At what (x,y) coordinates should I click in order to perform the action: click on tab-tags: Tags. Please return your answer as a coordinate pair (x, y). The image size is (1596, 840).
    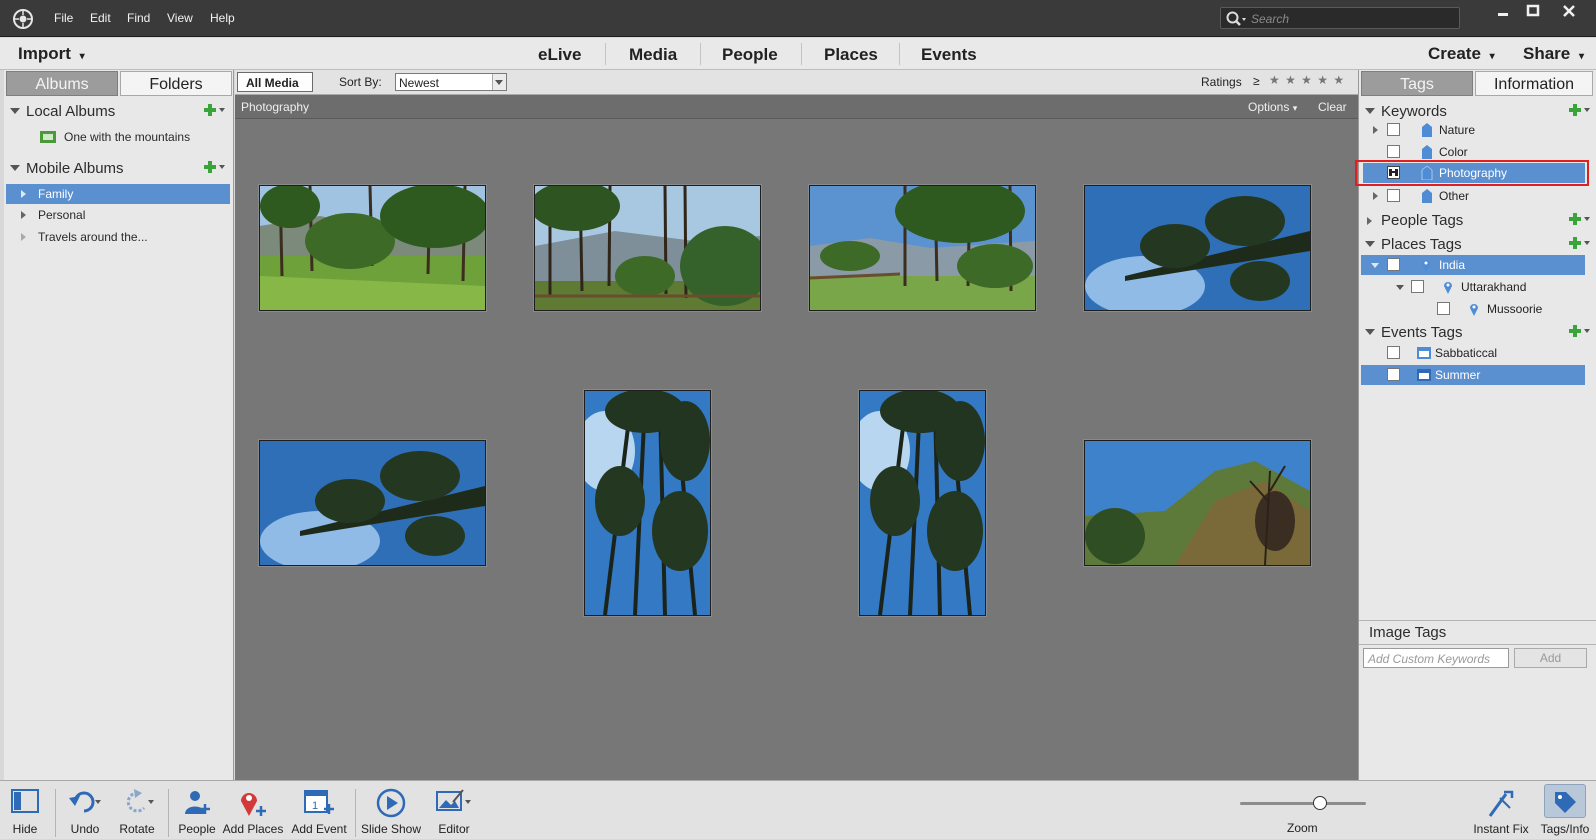
    Looking at the image, I should click on (1417, 83).